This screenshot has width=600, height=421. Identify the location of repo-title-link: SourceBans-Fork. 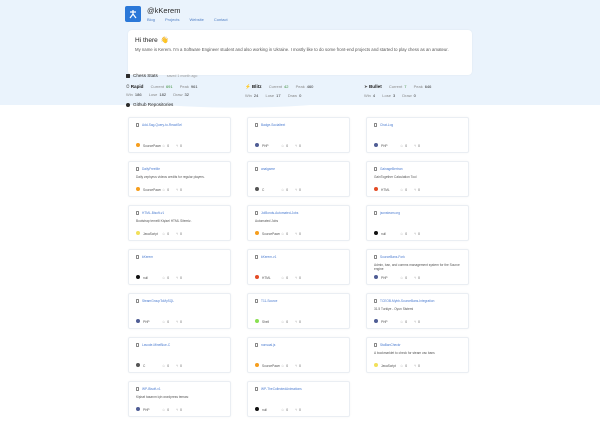
(389, 257).